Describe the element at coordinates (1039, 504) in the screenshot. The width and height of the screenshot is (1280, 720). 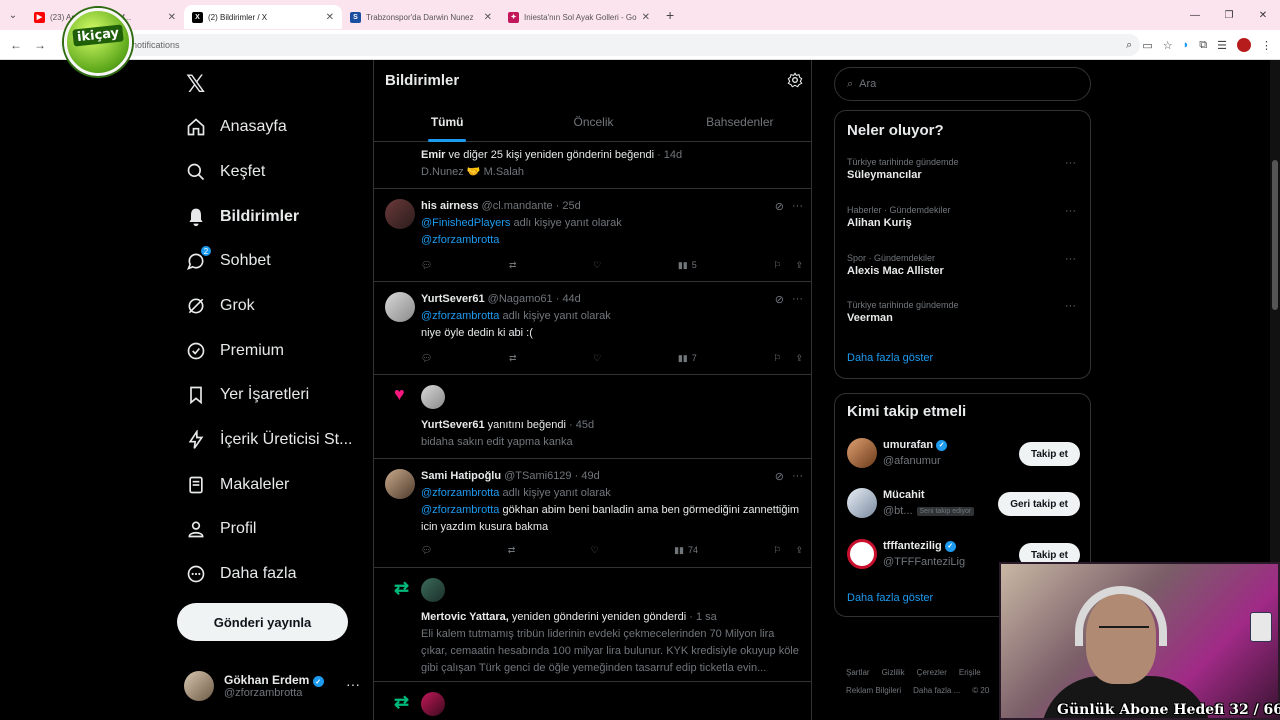
I see `follow-back-button: Geri takip et` at that location.